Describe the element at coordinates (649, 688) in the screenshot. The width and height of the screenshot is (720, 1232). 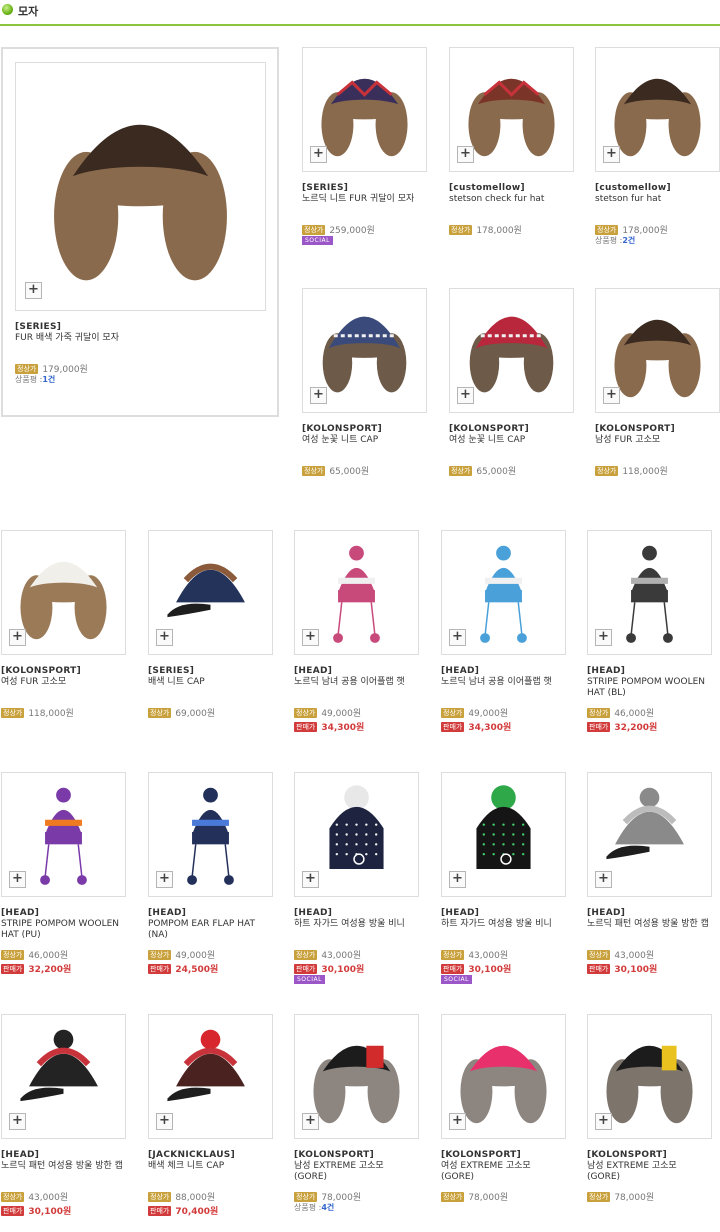
I see `product-name: STRIPE POMPOM WOOLEN HAT (BL)` at that location.